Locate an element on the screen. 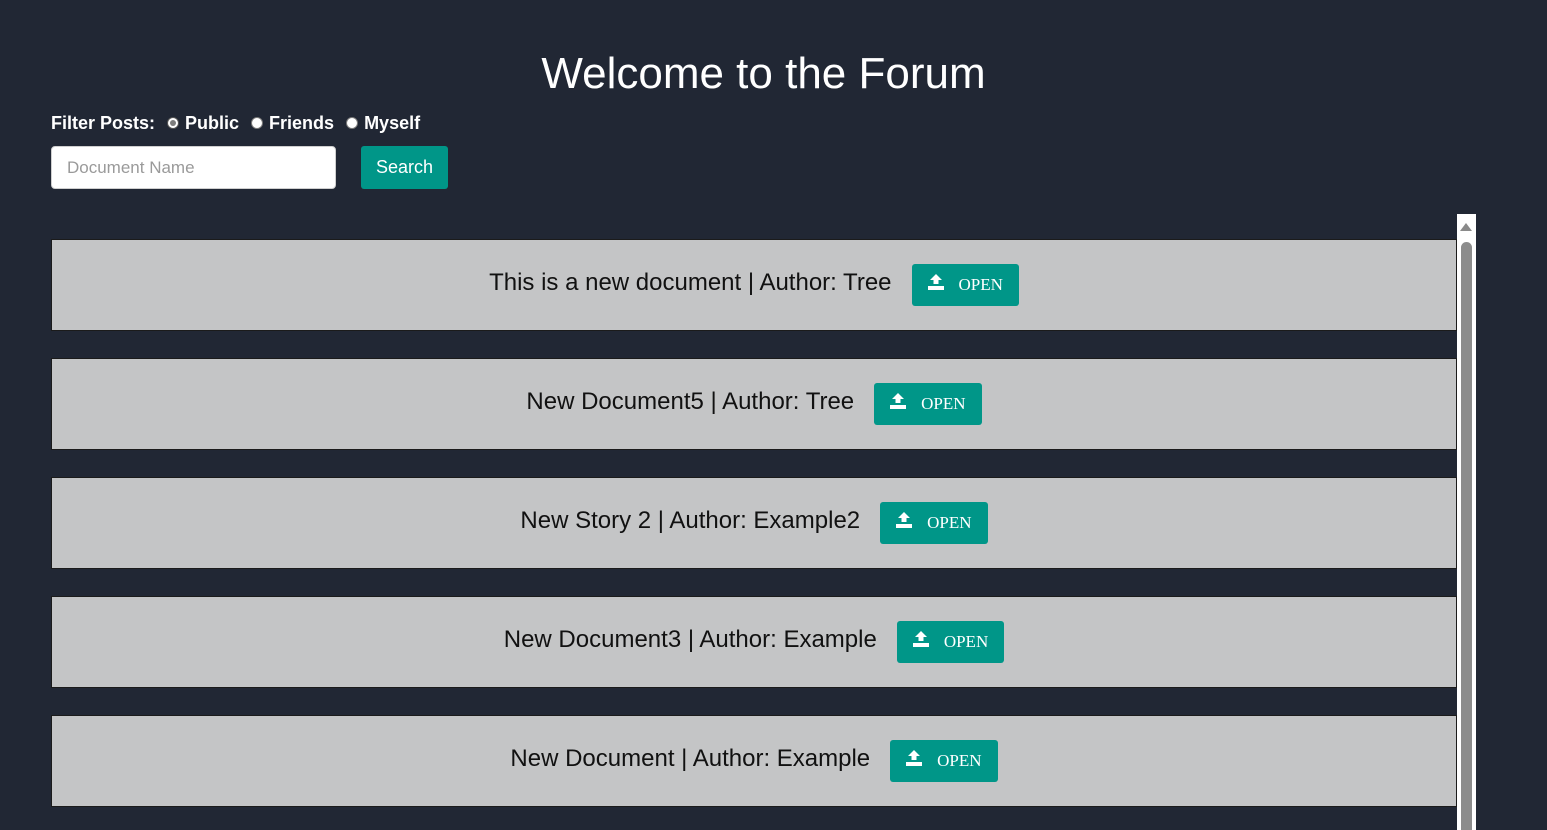 This screenshot has width=1547, height=830. document-list-scrollbar is located at coordinates (1466, 522).